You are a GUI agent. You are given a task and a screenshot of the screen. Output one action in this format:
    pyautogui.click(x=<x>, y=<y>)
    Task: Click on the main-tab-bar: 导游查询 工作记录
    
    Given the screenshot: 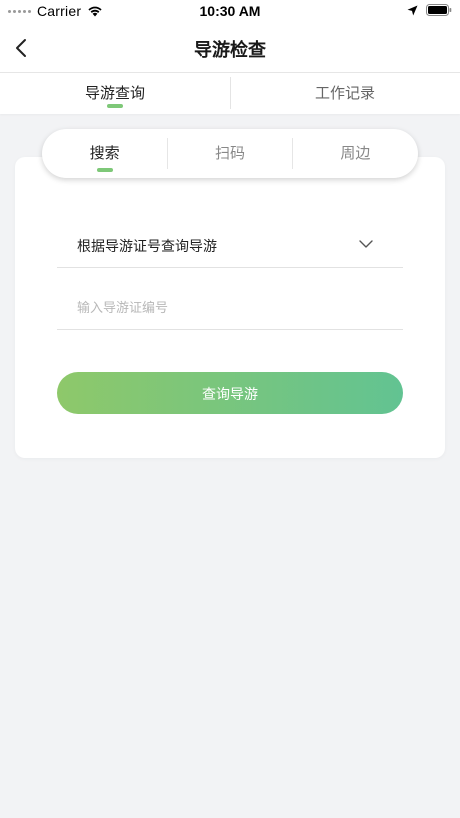 What is the action you would take?
    pyautogui.click(x=230, y=93)
    